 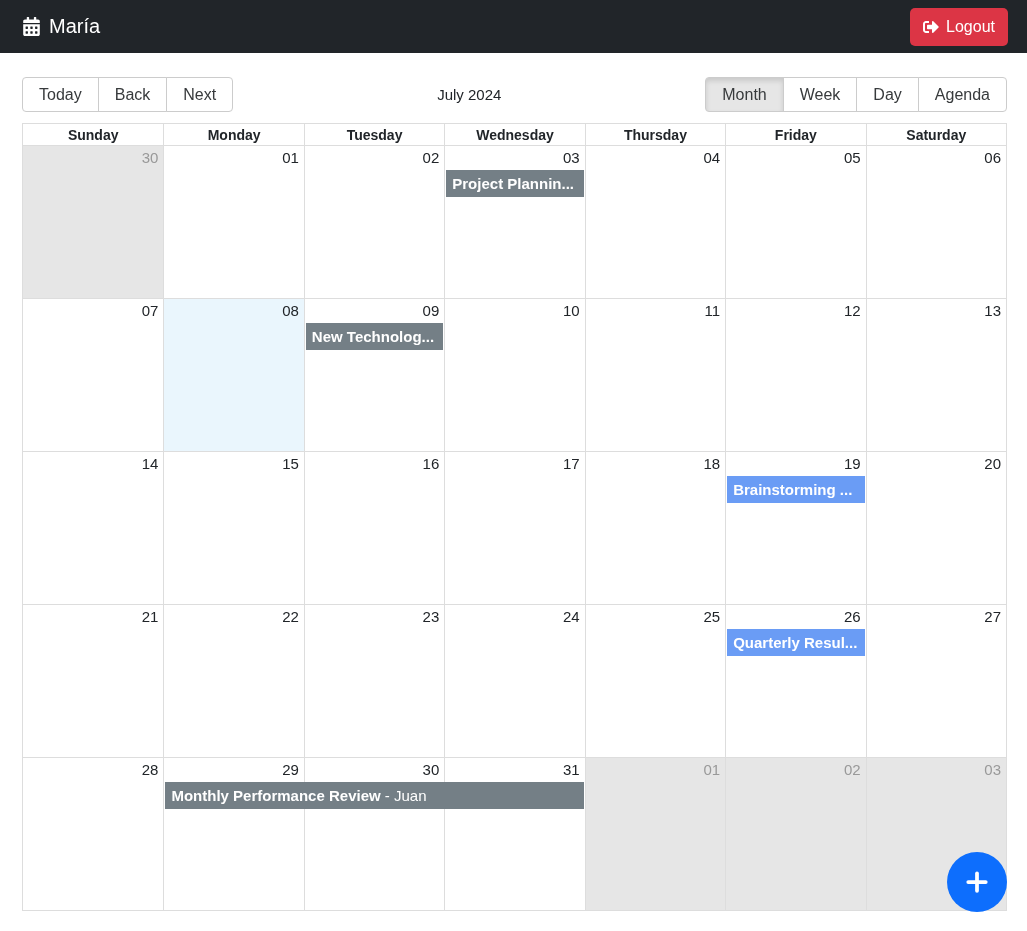 What do you see at coordinates (431, 616) in the screenshot?
I see `date-number: 23` at bounding box center [431, 616].